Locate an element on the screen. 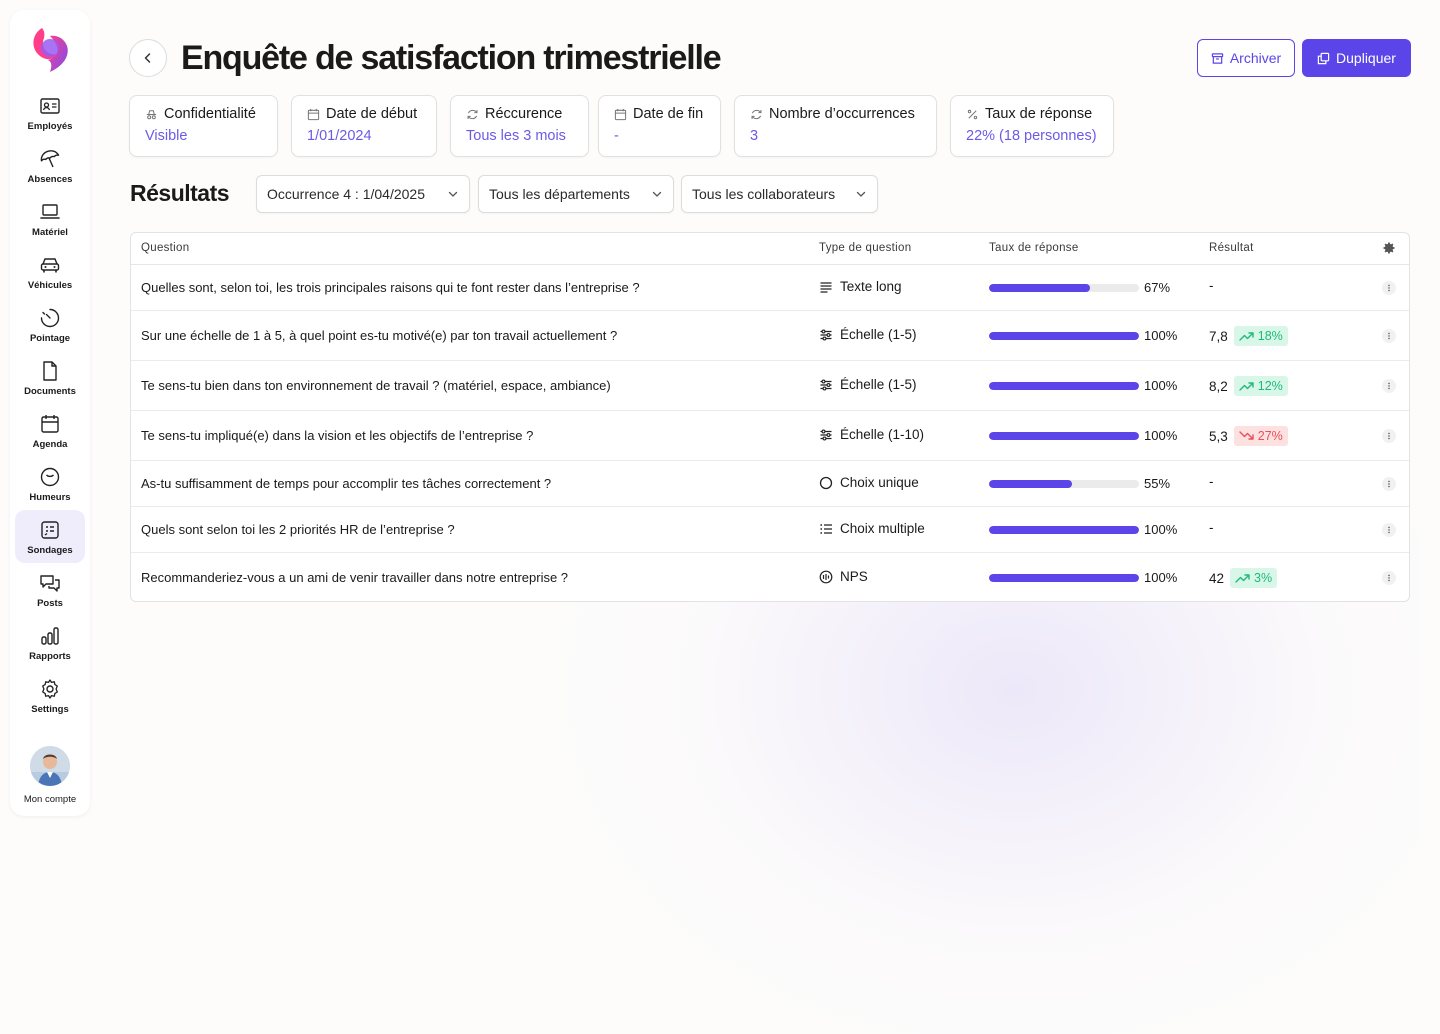 This screenshot has height=1034, width=1440. sidebar-item-absences: Absences is located at coordinates (50, 165).